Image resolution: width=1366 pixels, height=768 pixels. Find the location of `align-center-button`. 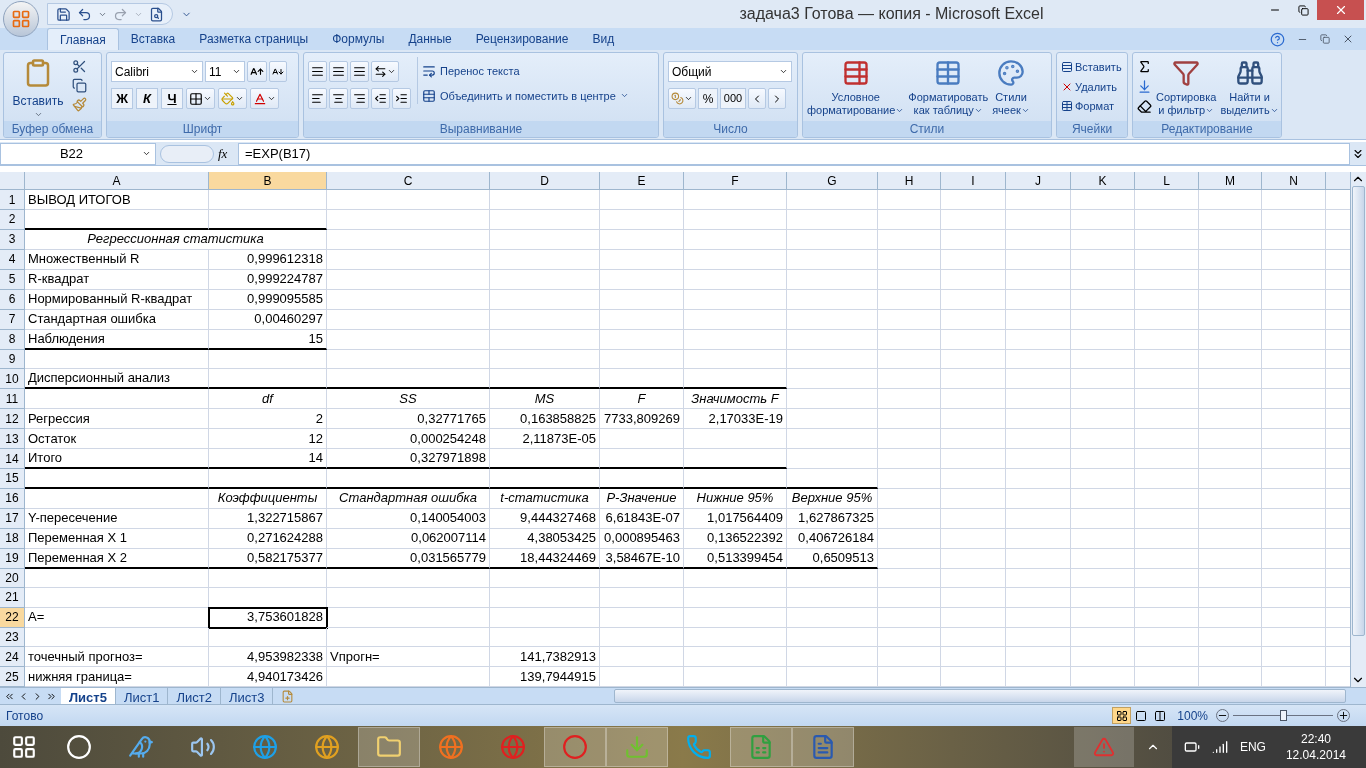

align-center-button is located at coordinates (338, 98).